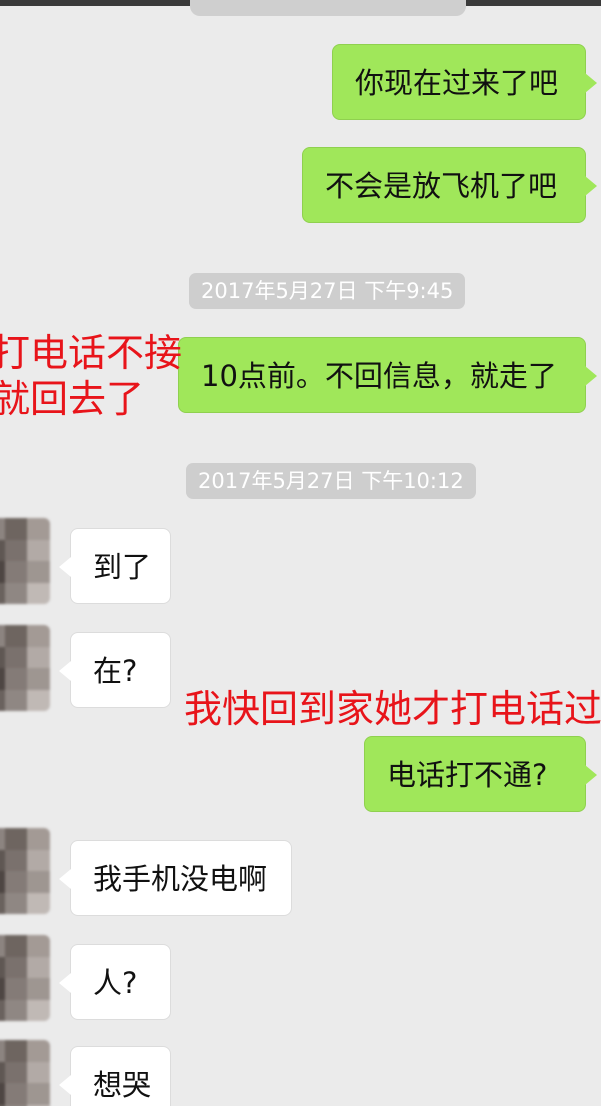 This screenshot has height=1106, width=601. I want to click on incoming-message-bubble: 在?, so click(115, 670).